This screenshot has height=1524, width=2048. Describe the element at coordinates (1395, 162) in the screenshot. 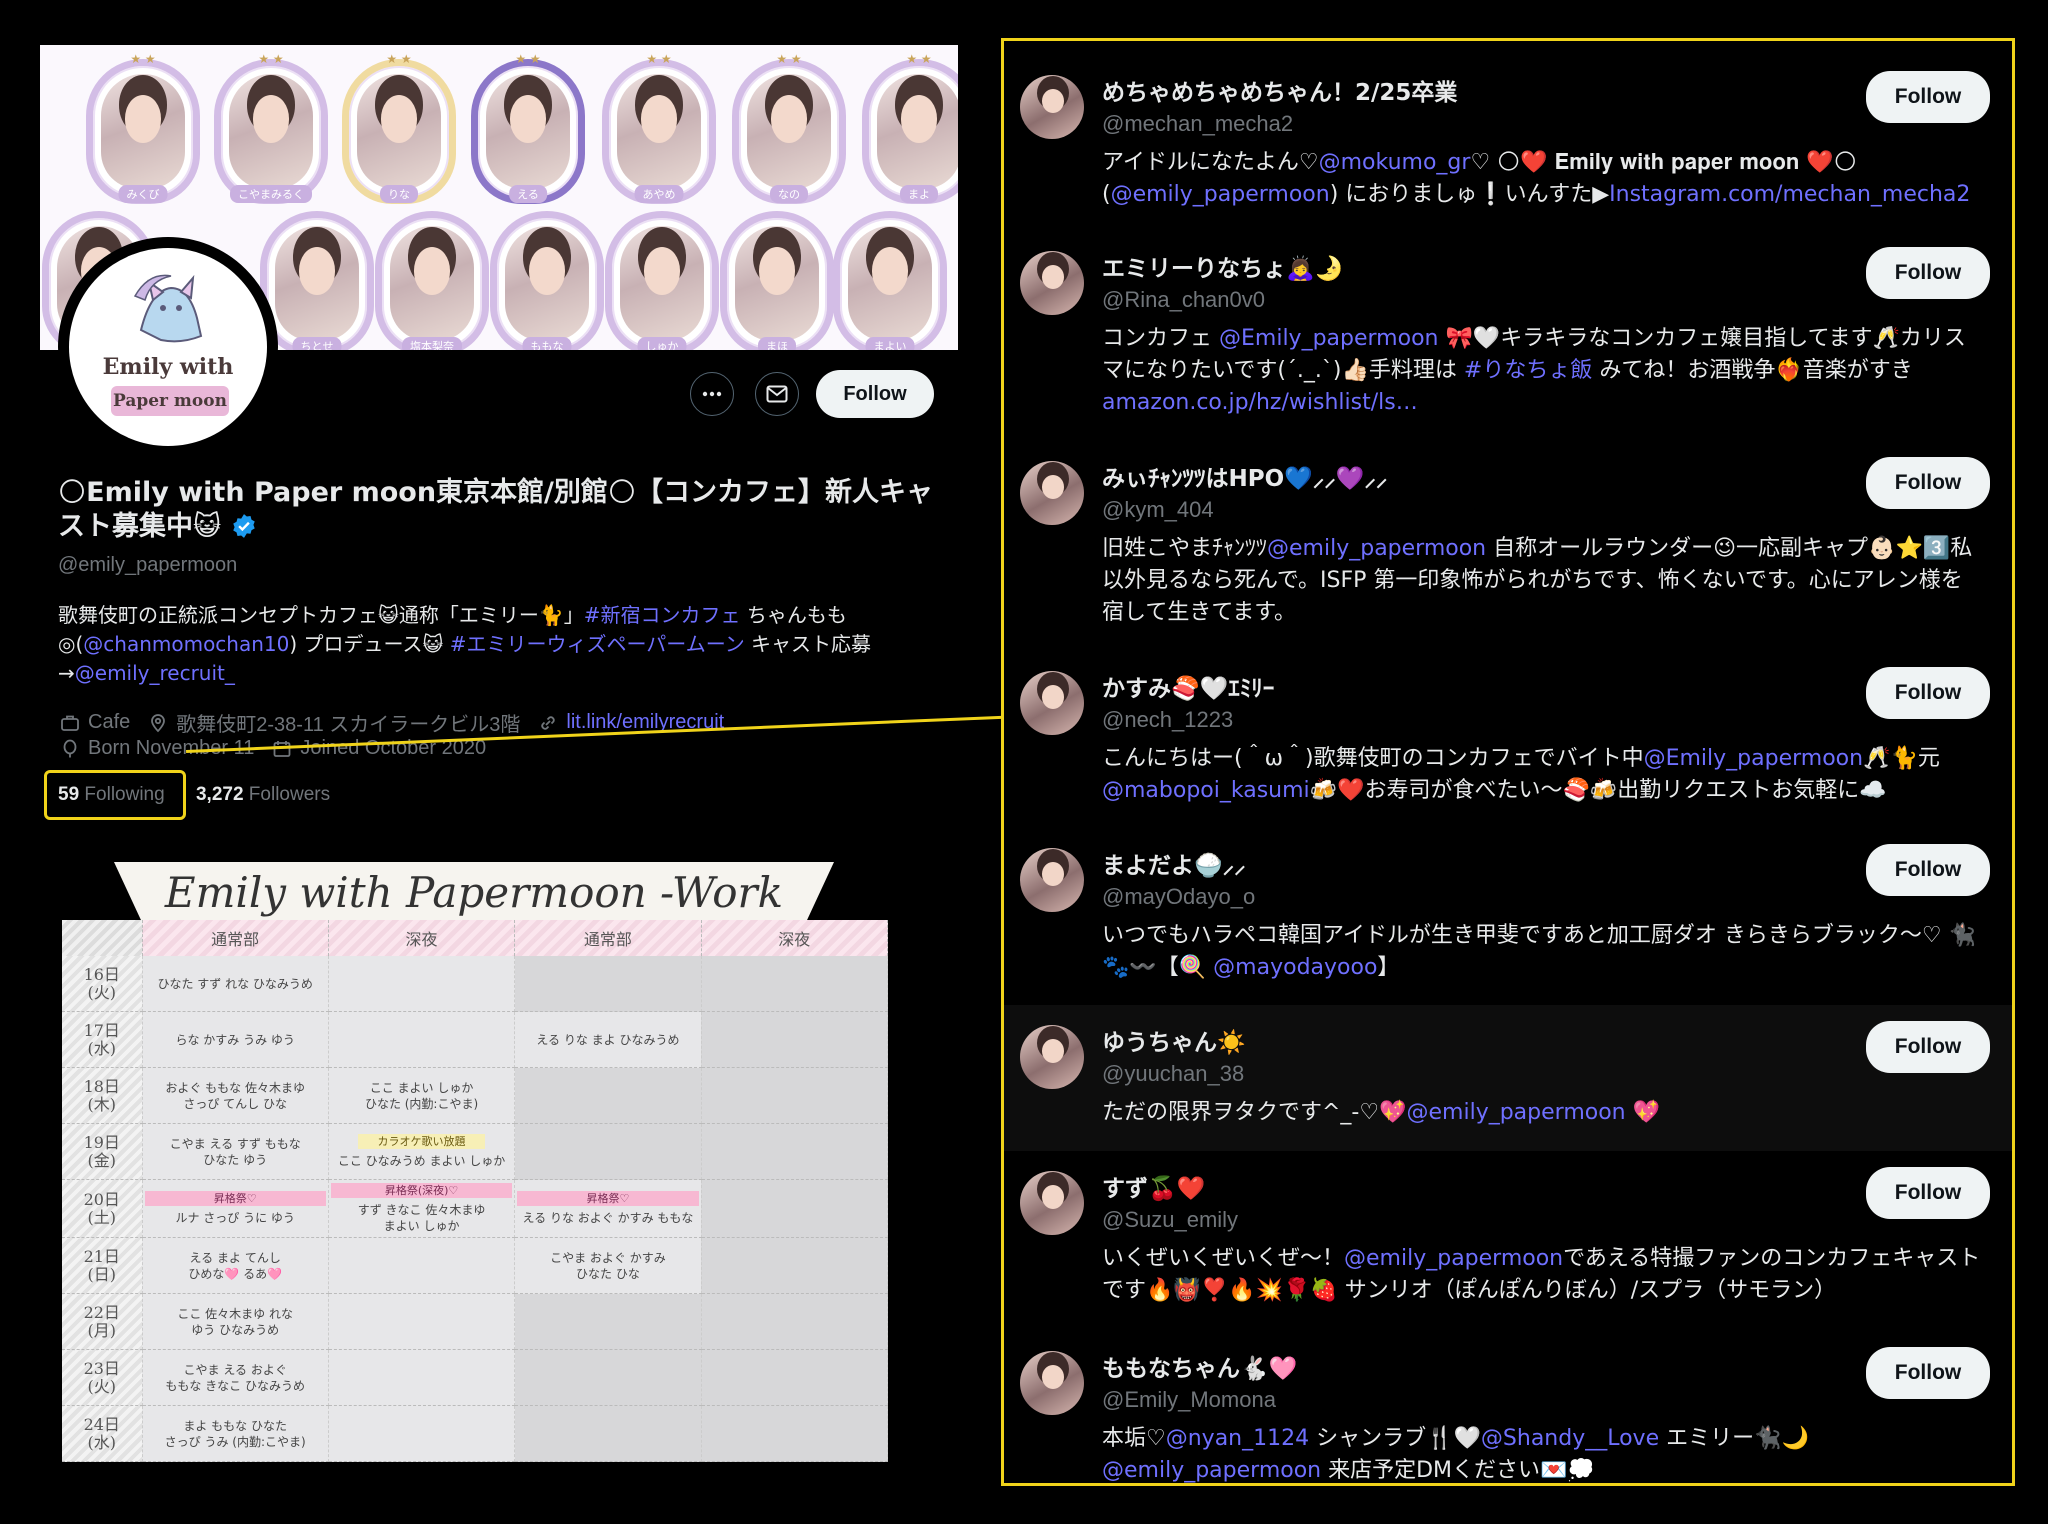

I see `bio-link: @mokumo_gr` at that location.